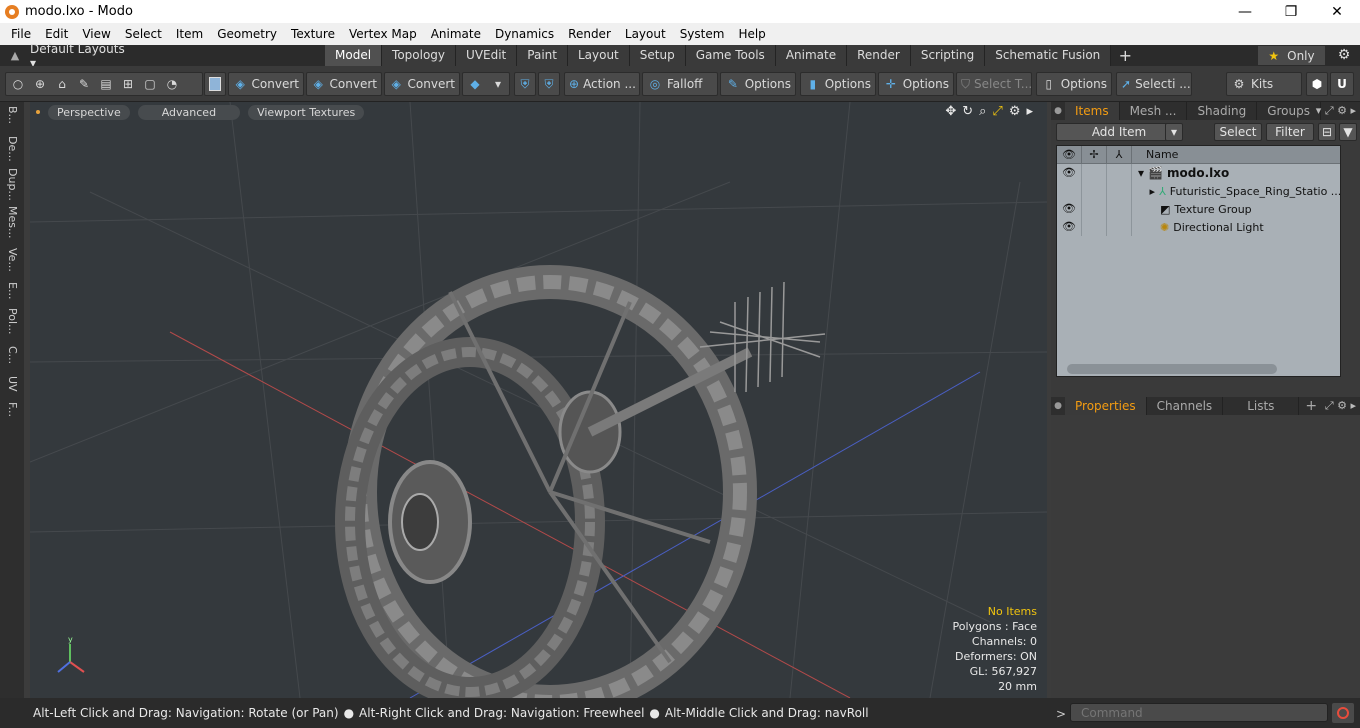  I want to click on render-column-icon: ⅄, so click(1119, 154).